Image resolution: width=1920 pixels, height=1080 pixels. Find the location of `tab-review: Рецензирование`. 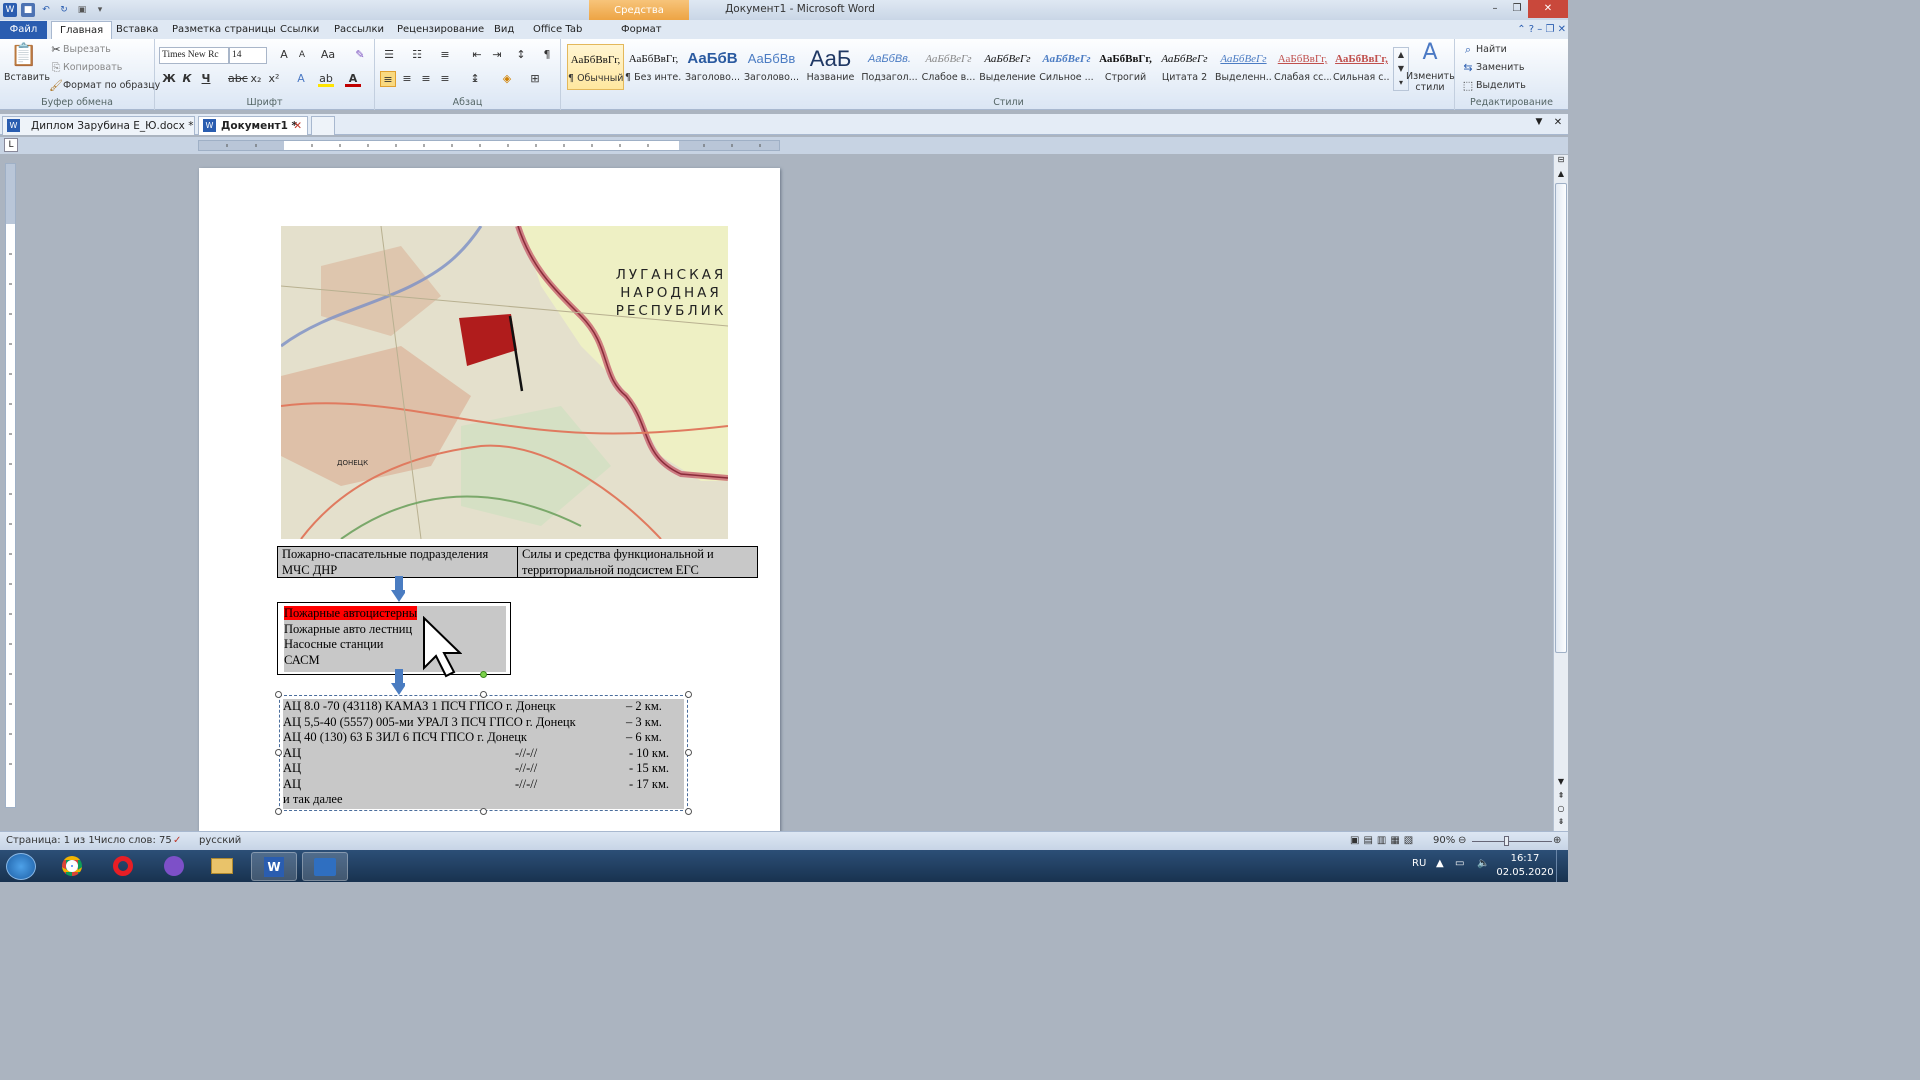

tab-review: Рецензирование is located at coordinates (440, 30).